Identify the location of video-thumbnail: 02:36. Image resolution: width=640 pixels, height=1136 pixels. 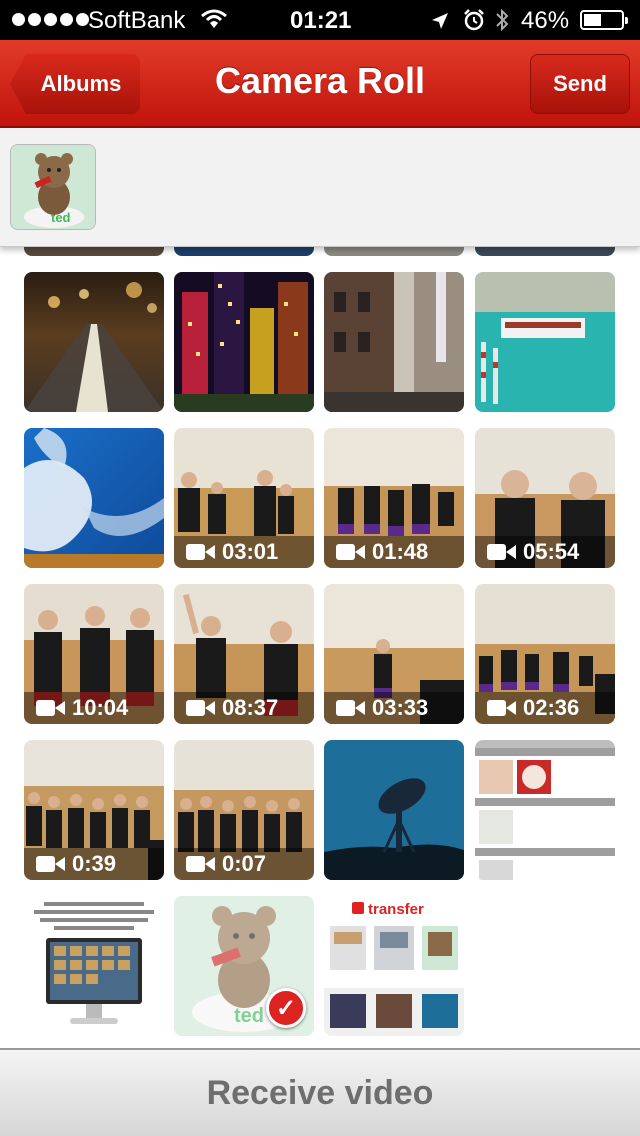
(545, 654).